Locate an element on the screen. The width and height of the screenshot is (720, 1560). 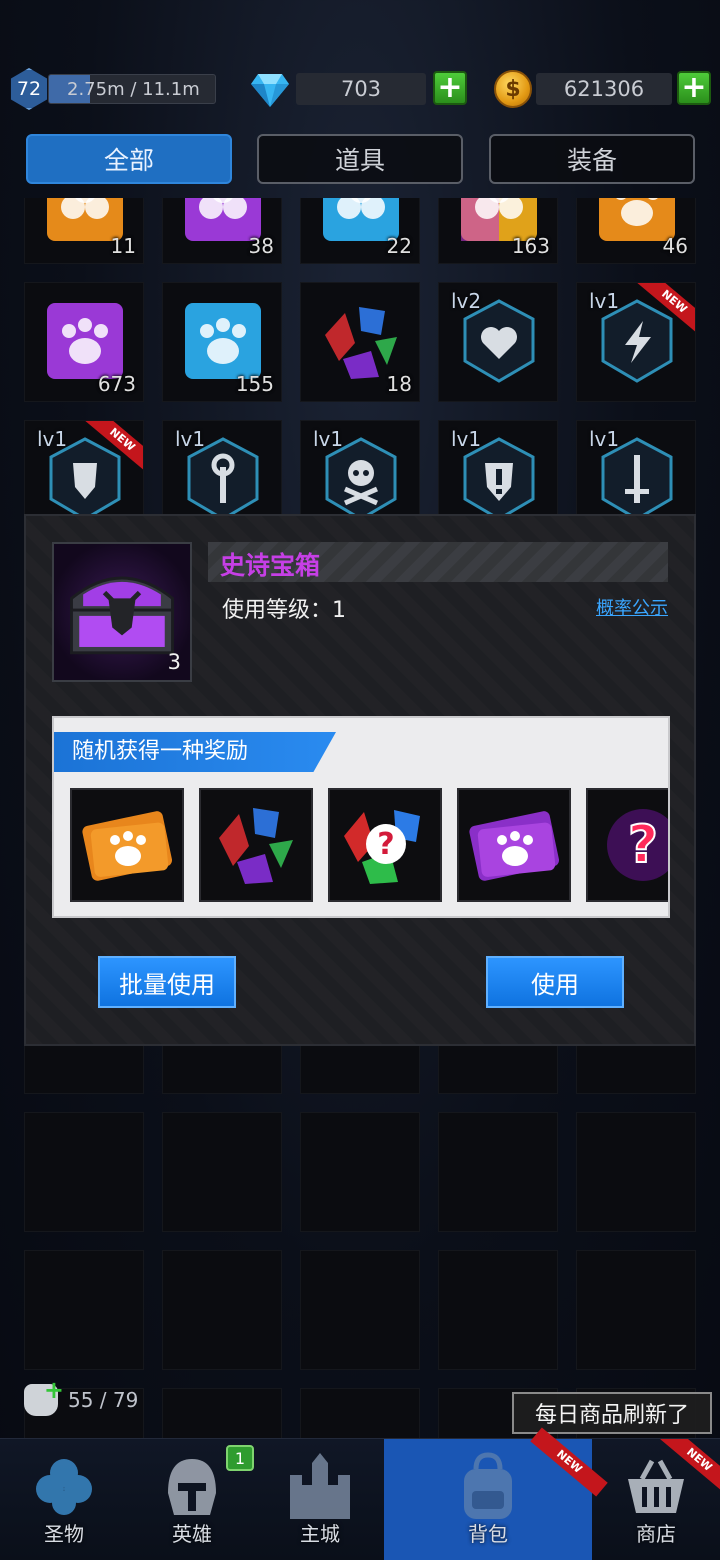
item-count: 38 is located at coordinates (261, 246).